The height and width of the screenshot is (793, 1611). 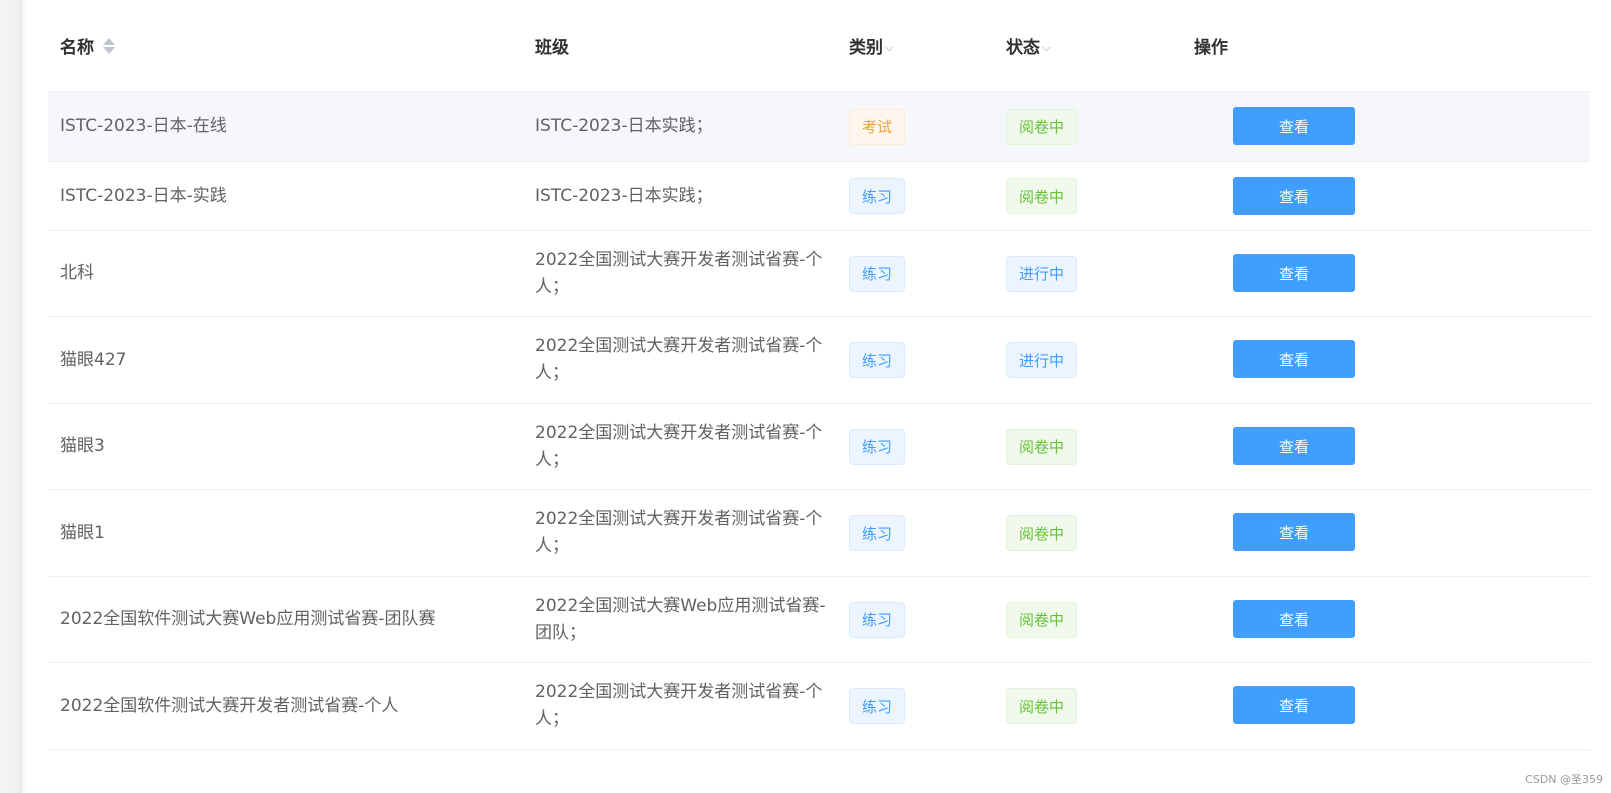 I want to click on table-header: 名称 班级 类别 ⌵ 状态 ⌵ 操作, so click(x=819, y=46).